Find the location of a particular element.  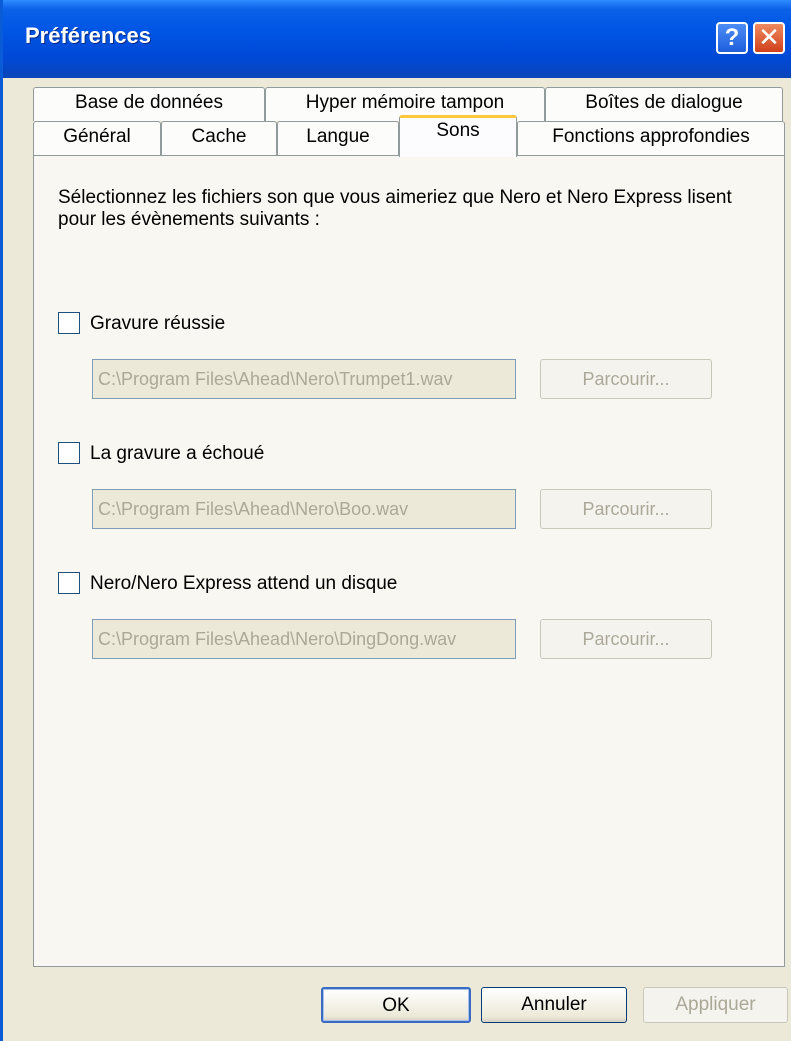

help-button: ? is located at coordinates (732, 38).